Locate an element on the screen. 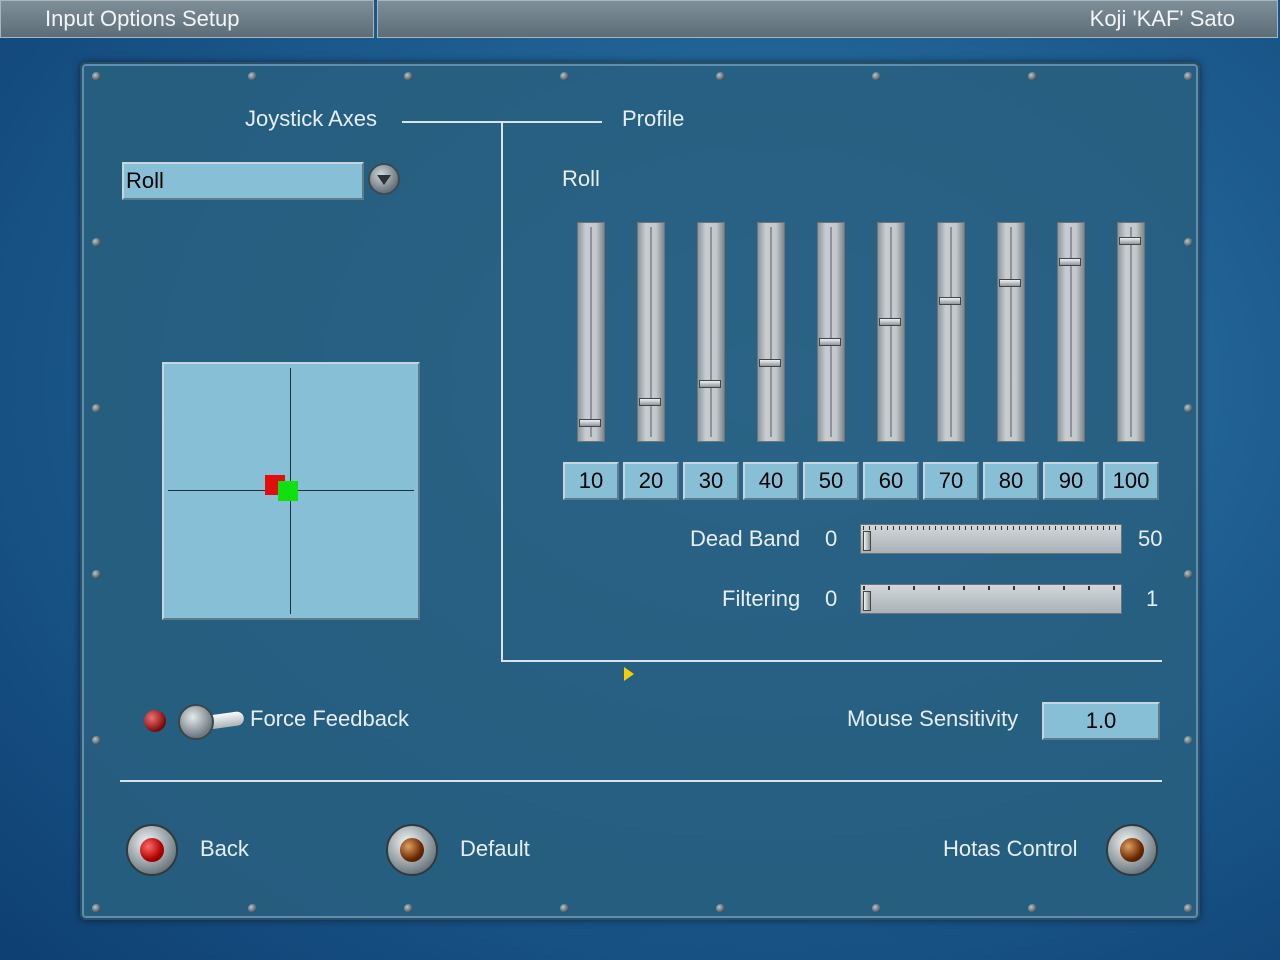 Image resolution: width=1280 pixels, height=960 pixels. mouse-sensitivity-input: 1.0 is located at coordinates (1101, 721).